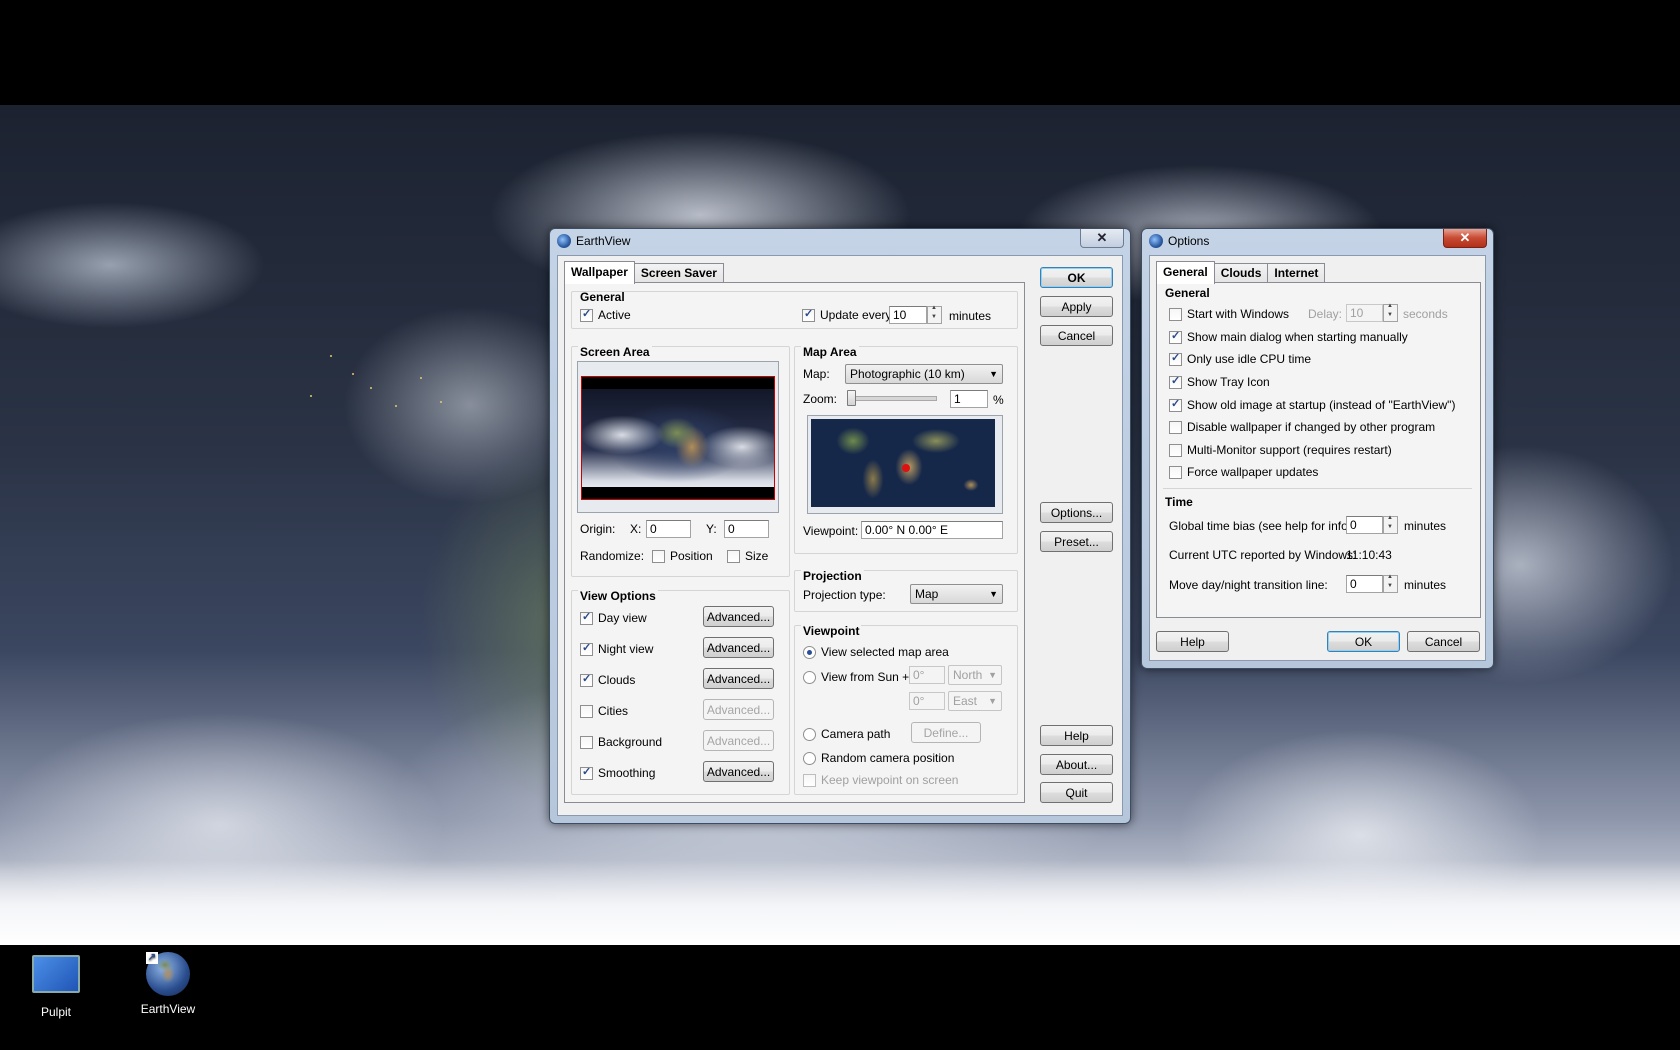  Describe the element at coordinates (1465, 238) in the screenshot. I see `options-close-button: ✕` at that location.